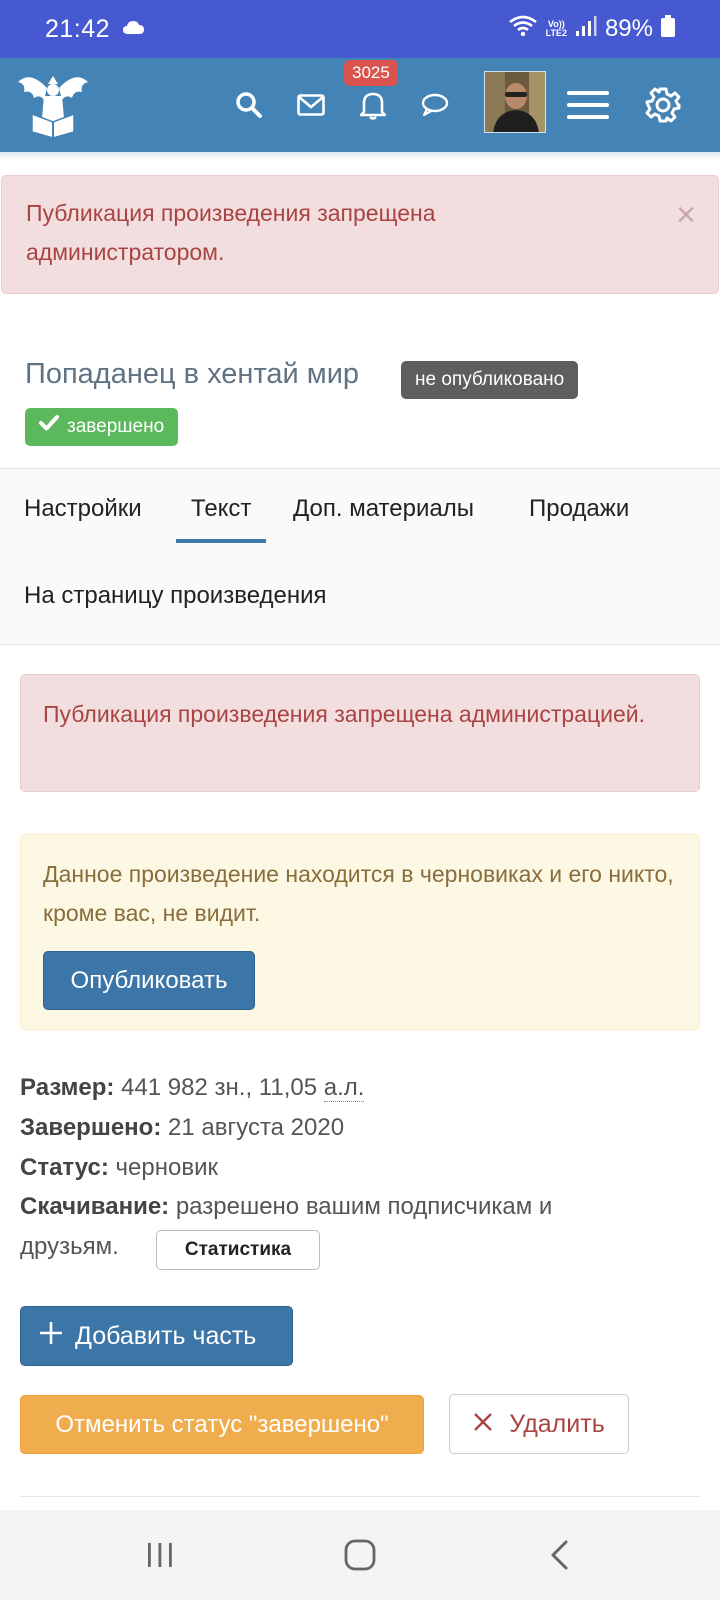 This screenshot has height=1600, width=720. What do you see at coordinates (360, 156) in the screenshot?
I see `header-shadow` at bounding box center [360, 156].